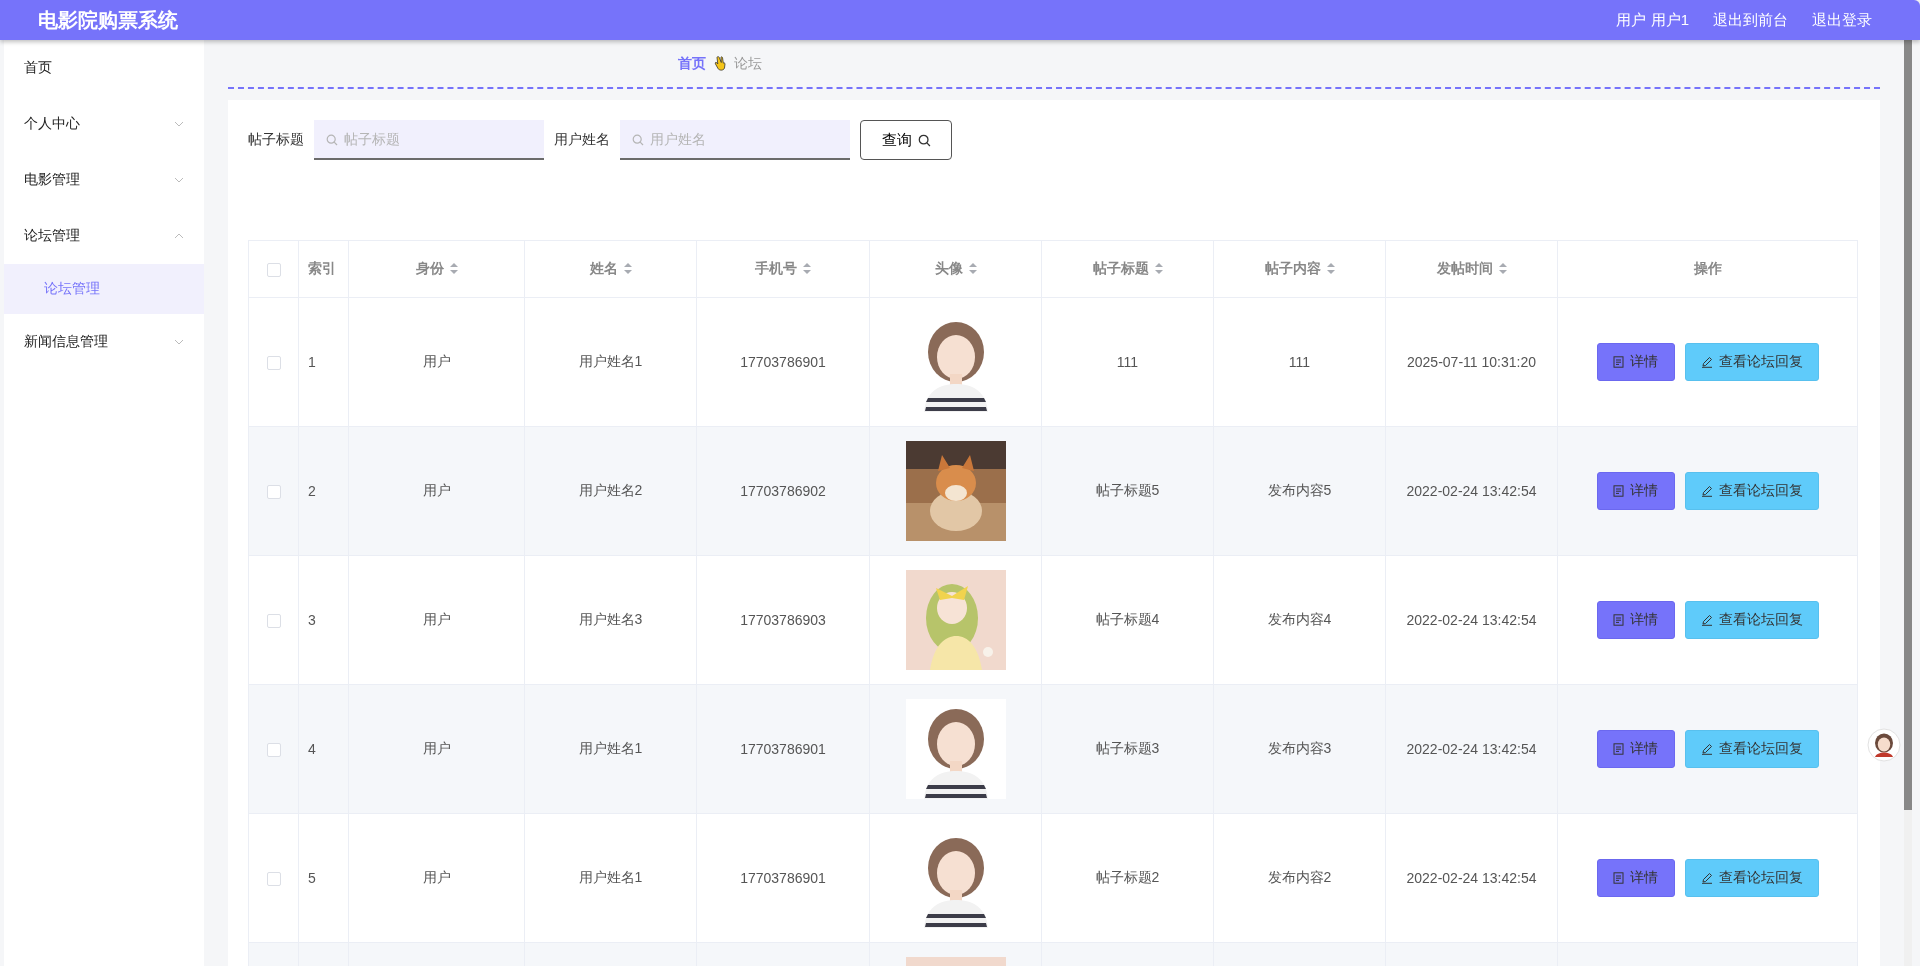 The width and height of the screenshot is (1920, 966). What do you see at coordinates (783, 269) in the screenshot?
I see `column-header: 手机号` at bounding box center [783, 269].